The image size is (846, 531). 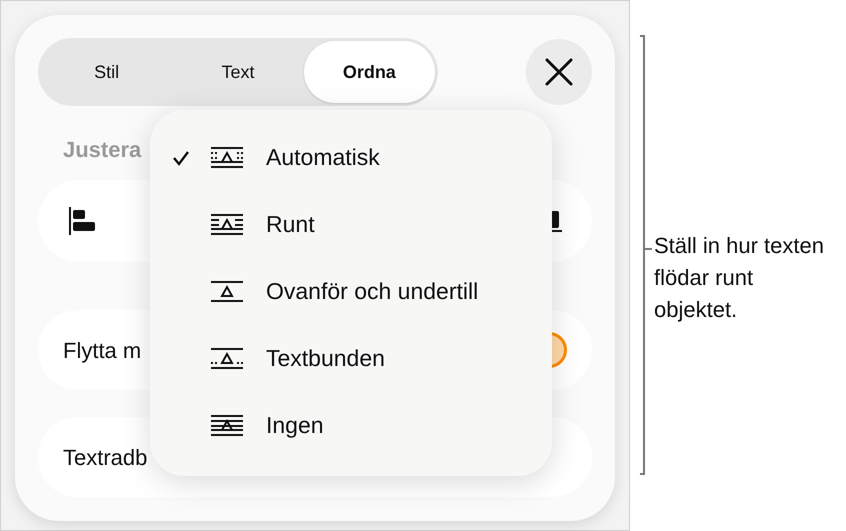 What do you see at coordinates (739, 278) in the screenshot?
I see `callout-text: Ställ in hur texten flödar runt objektet.` at bounding box center [739, 278].